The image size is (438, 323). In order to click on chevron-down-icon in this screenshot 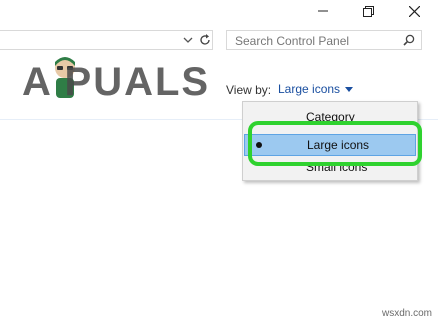, I will do `click(188, 40)`.